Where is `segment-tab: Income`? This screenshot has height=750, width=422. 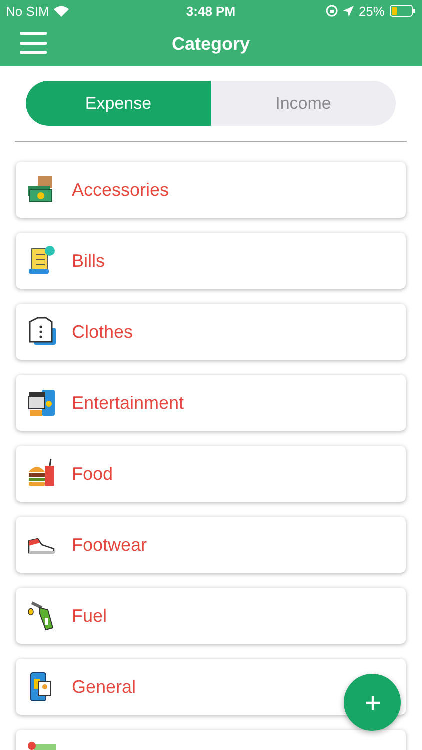 segment-tab: Income is located at coordinates (303, 103).